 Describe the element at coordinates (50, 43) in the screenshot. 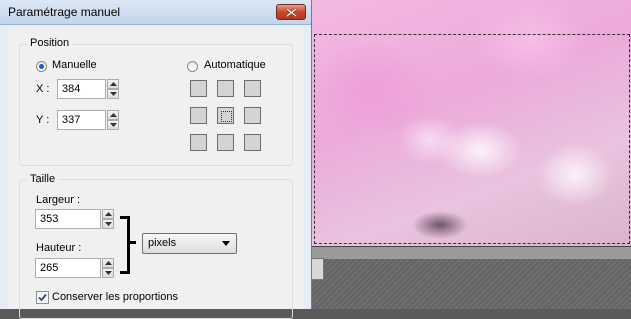

I see `position-group-label: Position` at that location.